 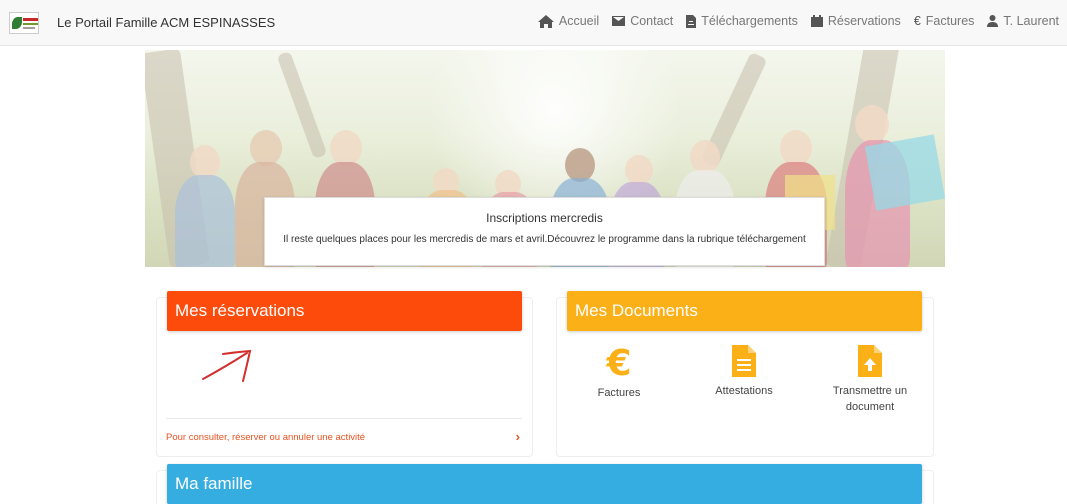 What do you see at coordinates (24, 23) in the screenshot?
I see `brand-logo` at bounding box center [24, 23].